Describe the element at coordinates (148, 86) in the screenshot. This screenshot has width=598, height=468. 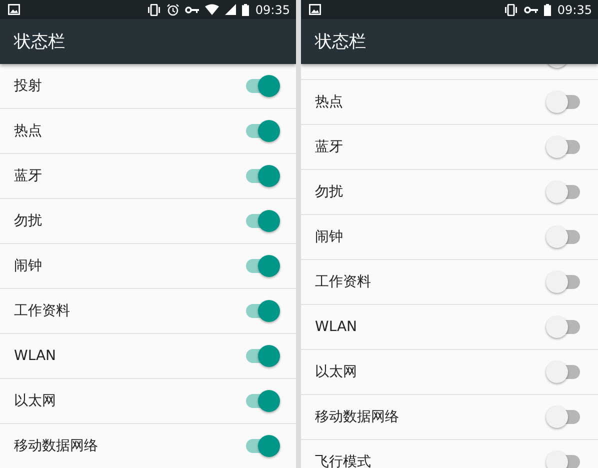
I see `setting-row: 投射` at that location.